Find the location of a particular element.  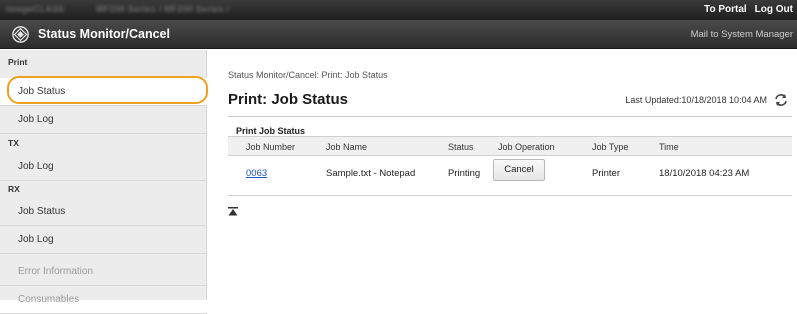

status-cell: Printing is located at coordinates (464, 173).